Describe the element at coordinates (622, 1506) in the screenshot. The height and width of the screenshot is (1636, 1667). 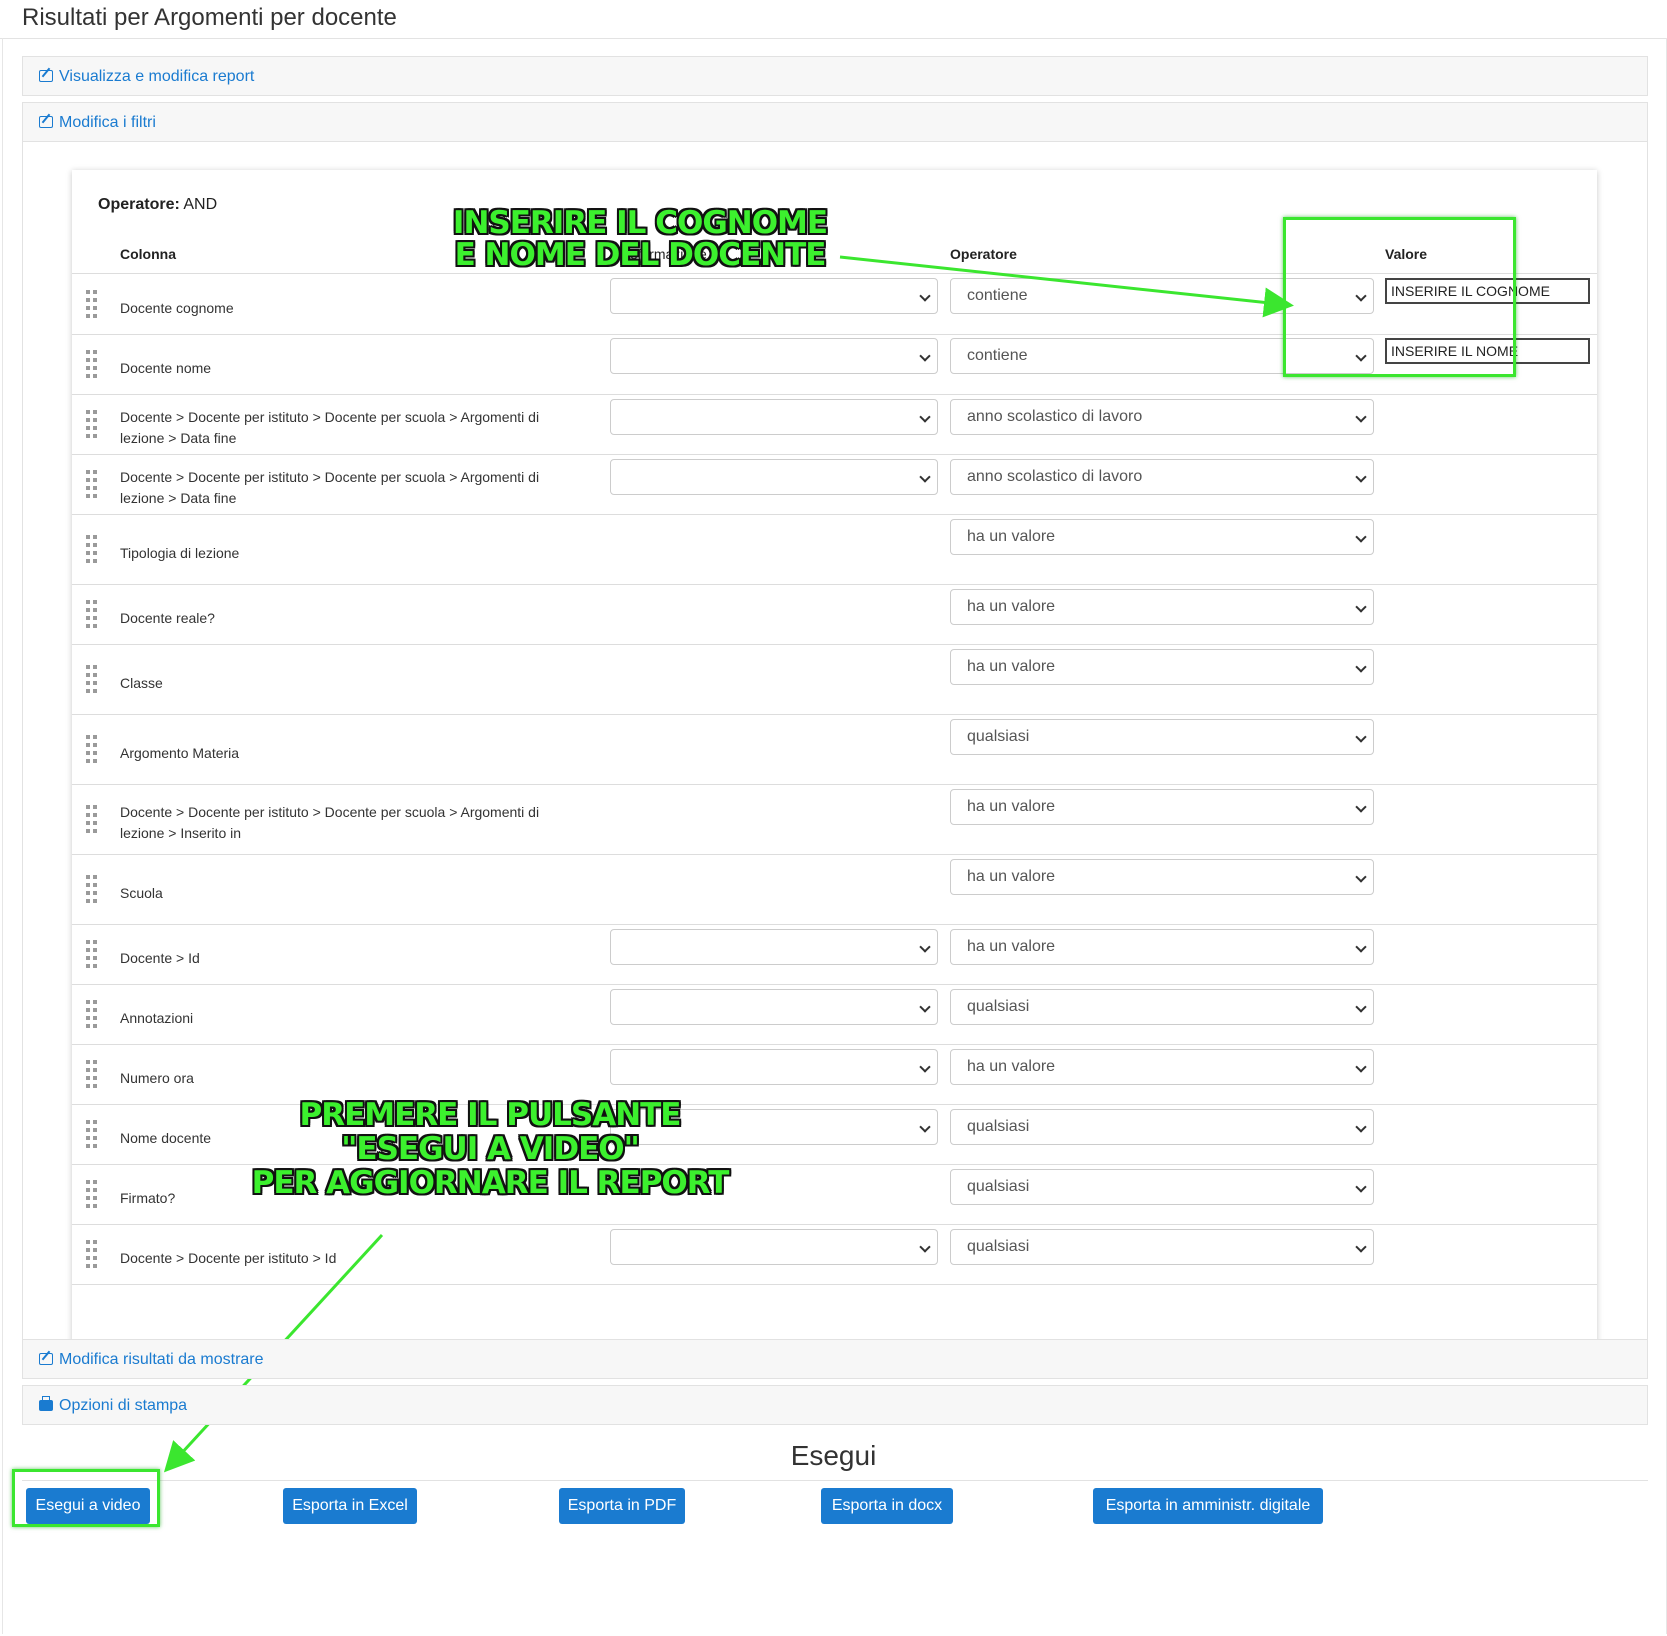
I see `export-pdf-button: Esporta in PDF` at that location.